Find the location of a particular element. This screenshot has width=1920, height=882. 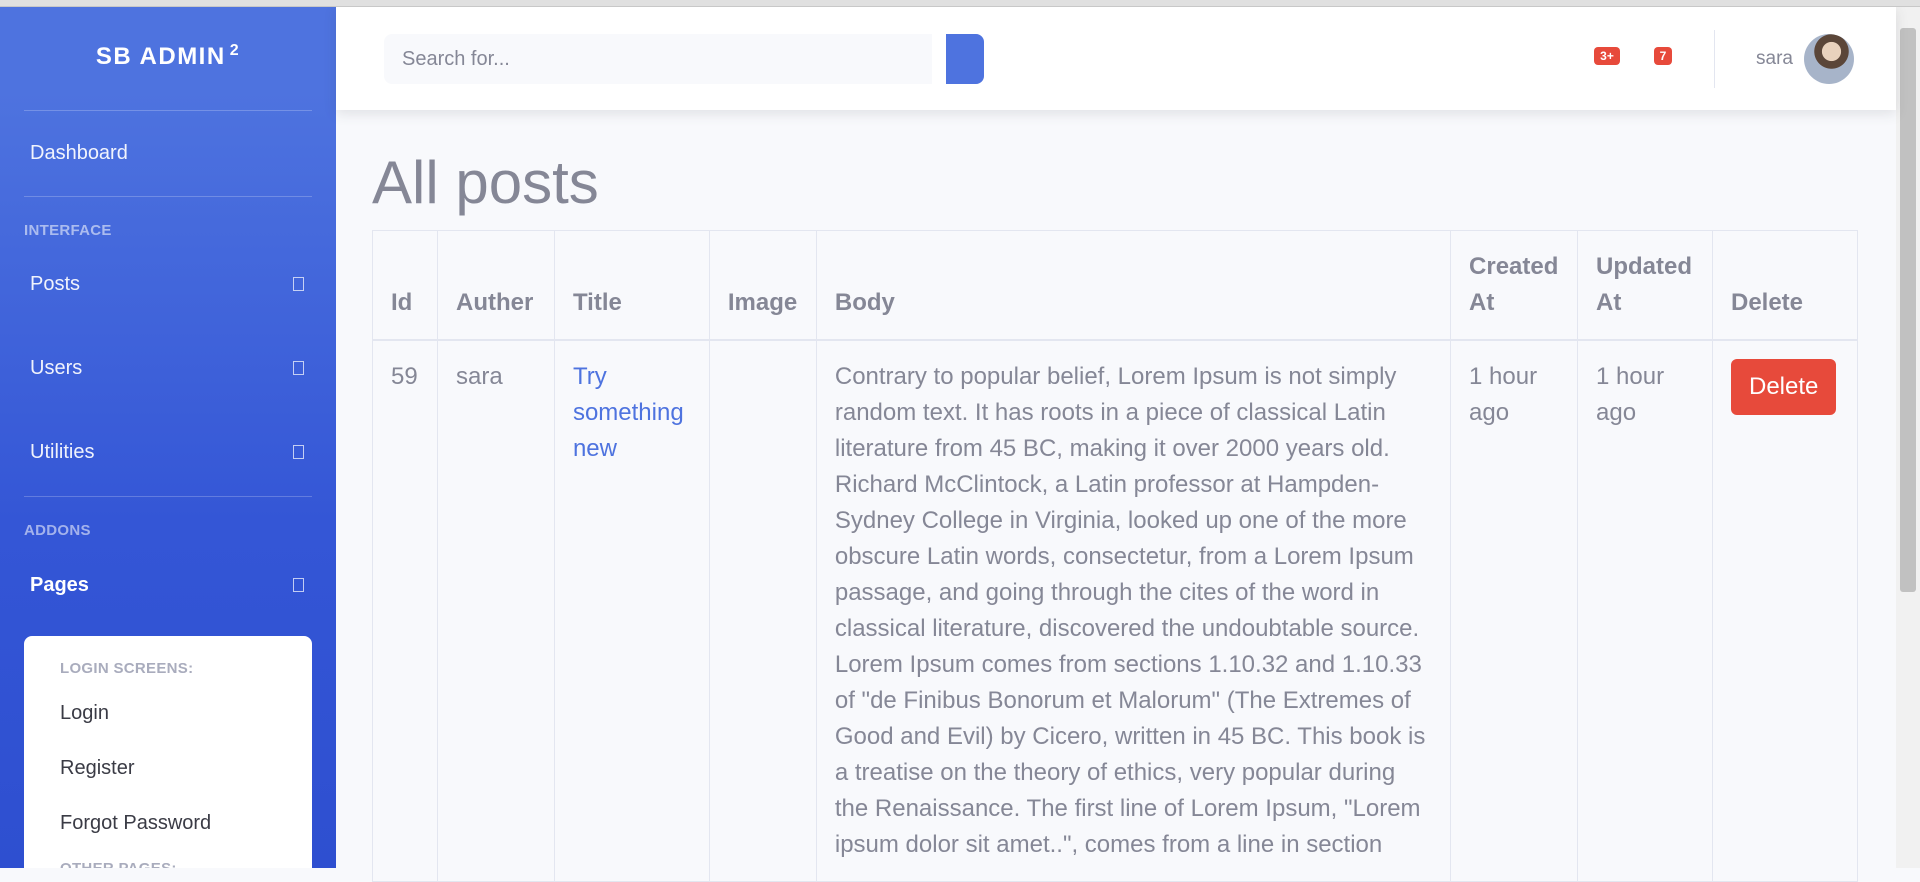

column-header-author: Auther is located at coordinates (495, 285).